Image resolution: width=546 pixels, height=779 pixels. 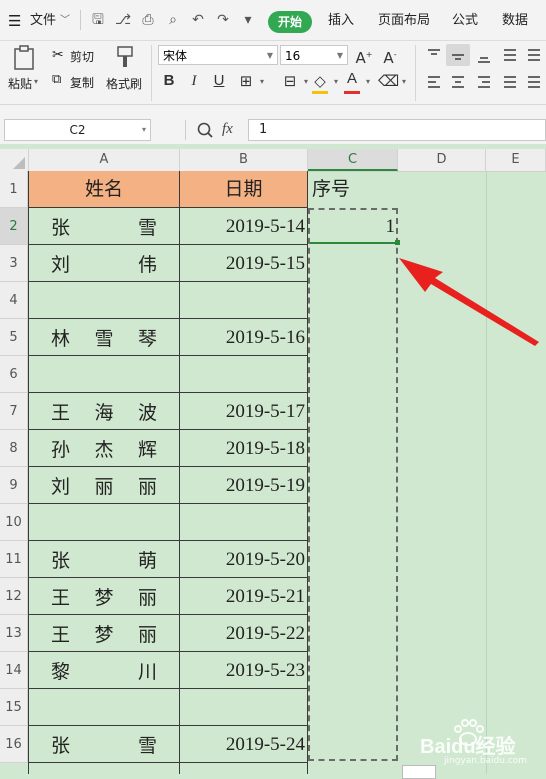 What do you see at coordinates (243, 300) in the screenshot?
I see `cell-b4` at bounding box center [243, 300].